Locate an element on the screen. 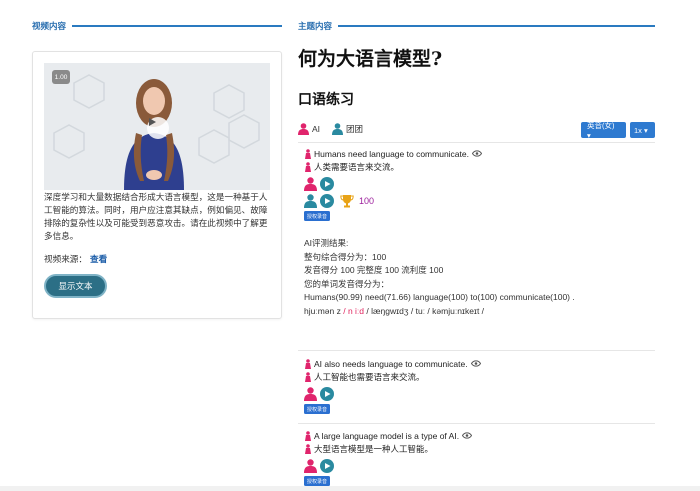 The height and width of the screenshot is (491, 700). sentence-en-text: A large language model is a type of AI. is located at coordinates (387, 435).